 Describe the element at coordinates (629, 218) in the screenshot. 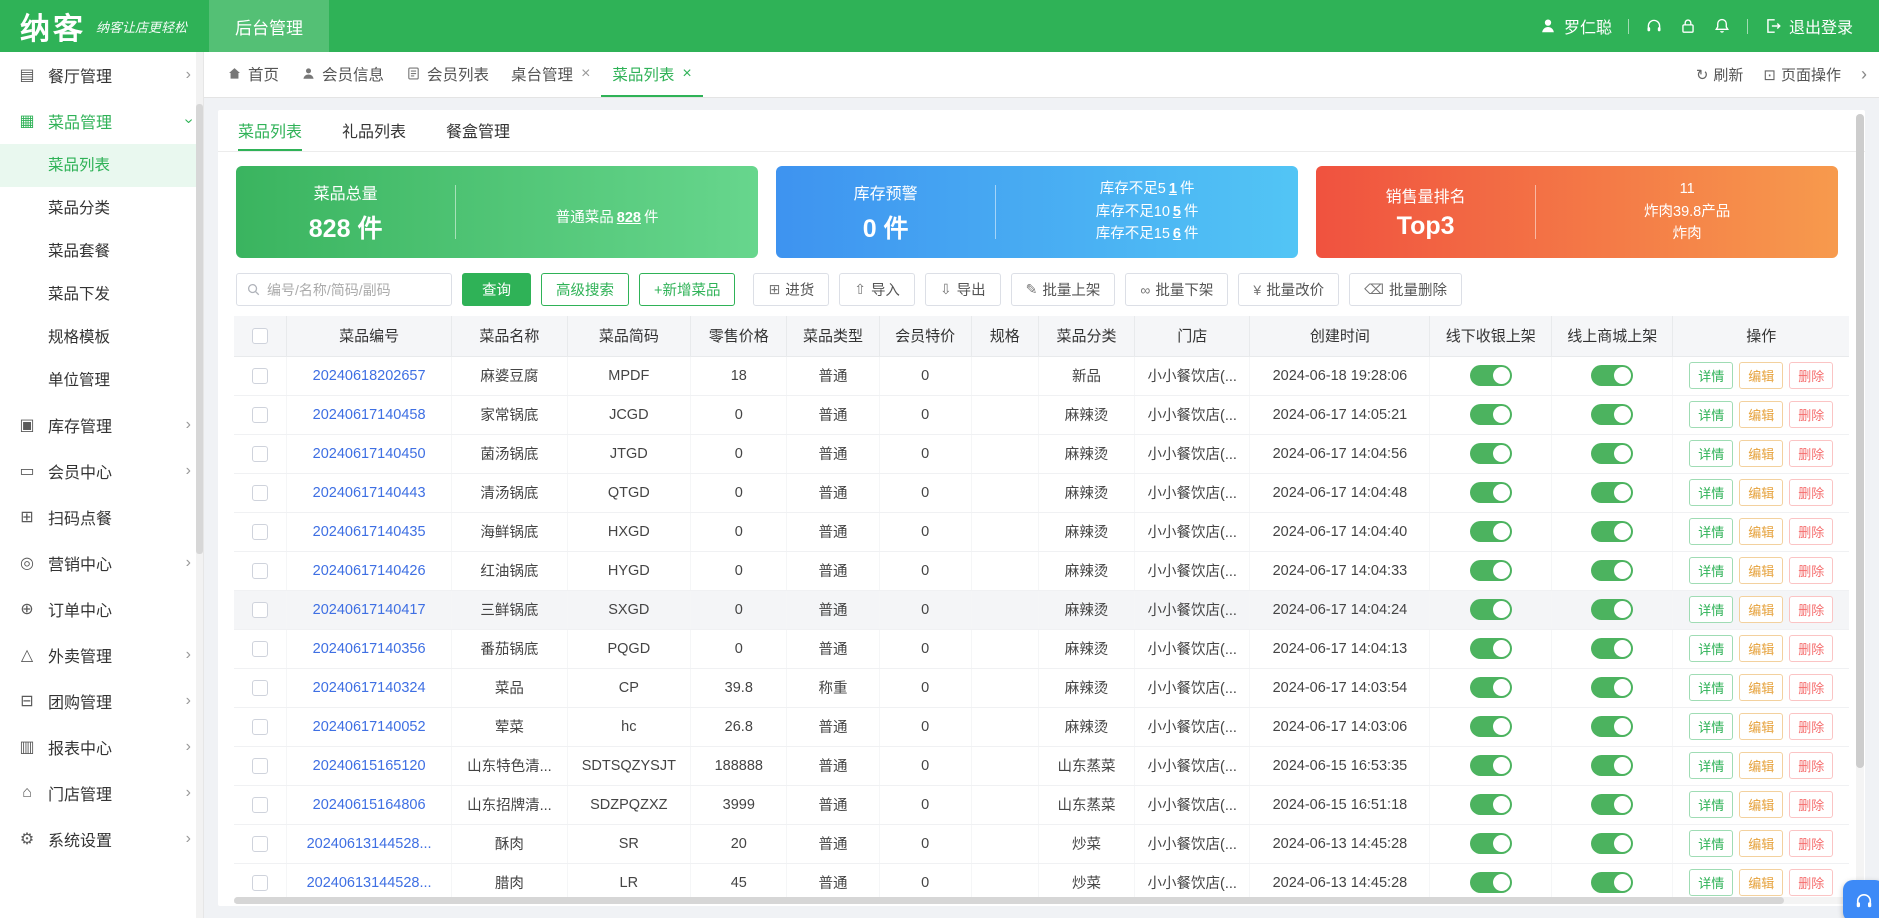

I see `card-detail-number: 828` at that location.